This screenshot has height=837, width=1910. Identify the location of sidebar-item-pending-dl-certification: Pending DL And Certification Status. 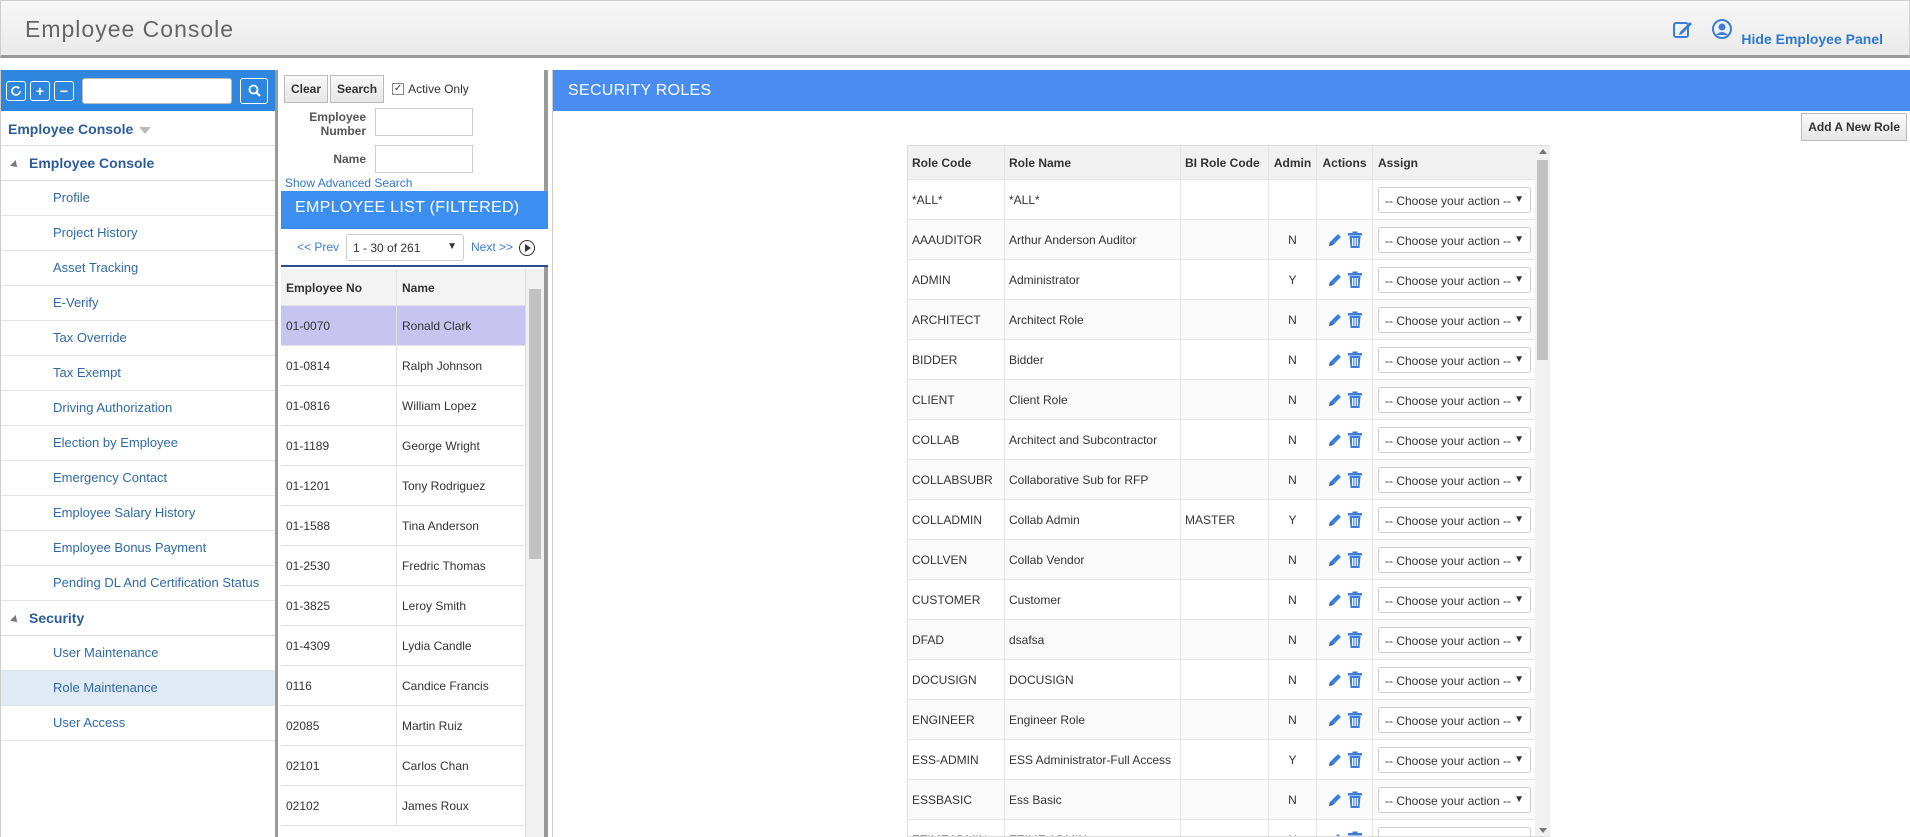
(138, 583).